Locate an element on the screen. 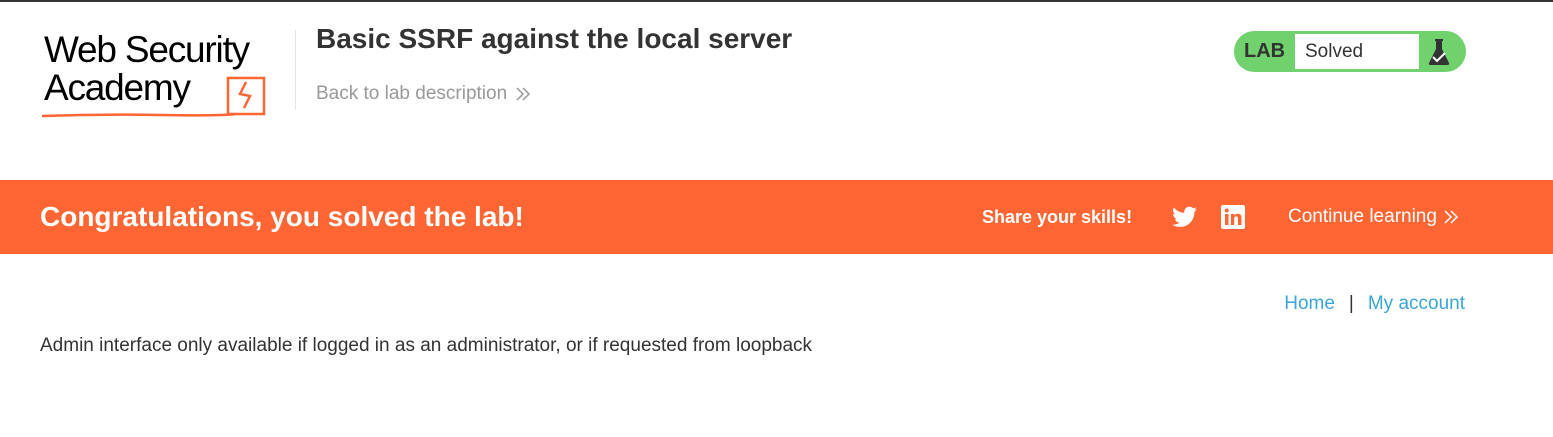  back-link-label: Back to lab description is located at coordinates (412, 93).